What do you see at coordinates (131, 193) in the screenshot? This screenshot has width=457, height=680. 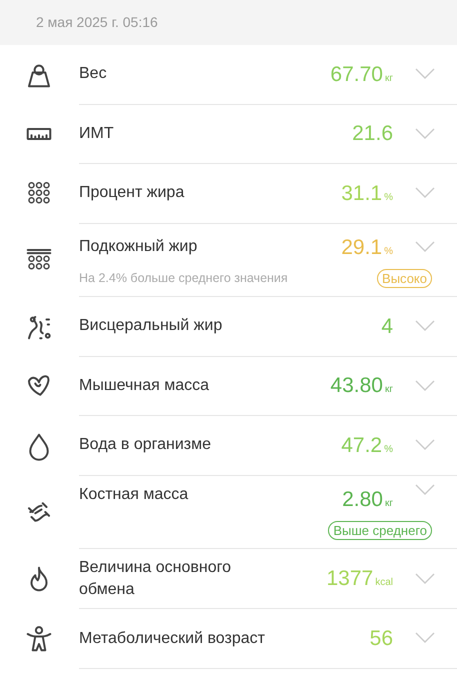 I see `metric-label: Процент жира` at bounding box center [131, 193].